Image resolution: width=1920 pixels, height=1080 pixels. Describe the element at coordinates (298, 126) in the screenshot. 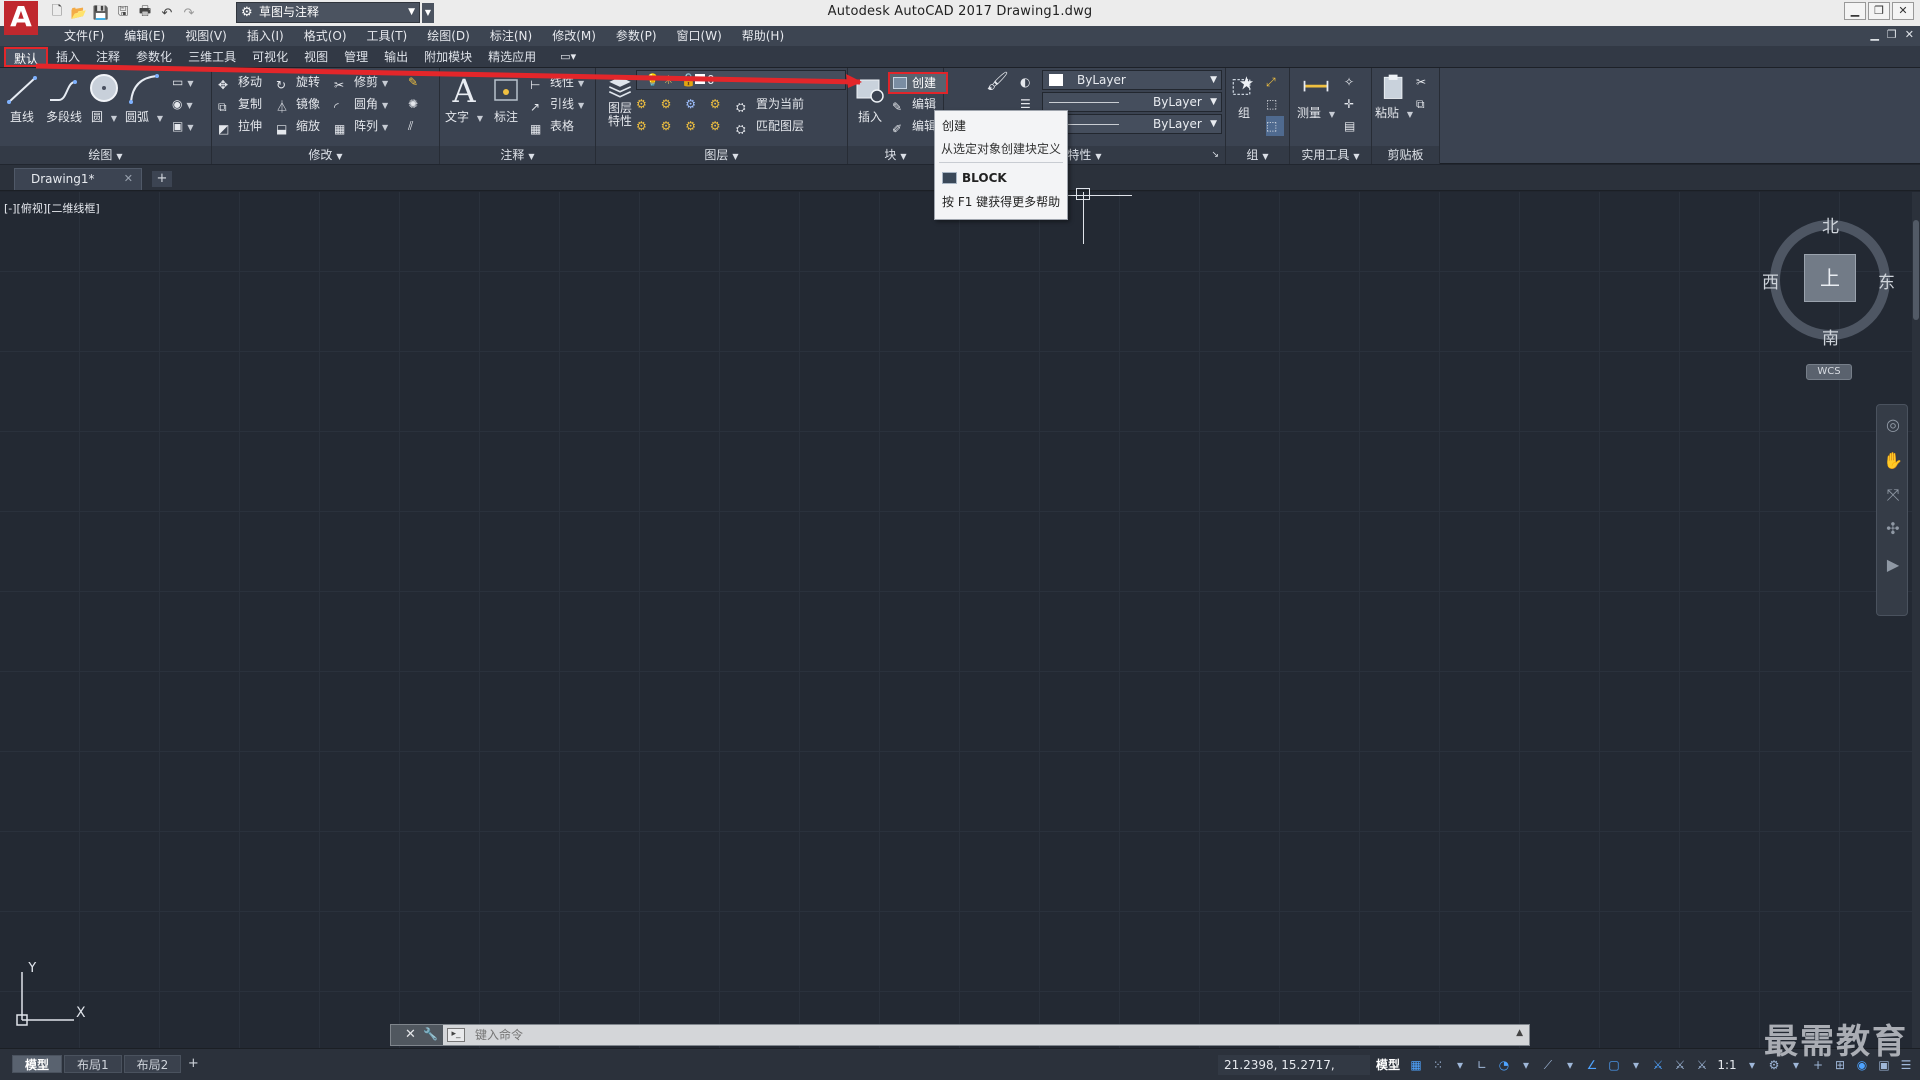

I see `scale-tool: ⬓ 缩放` at that location.